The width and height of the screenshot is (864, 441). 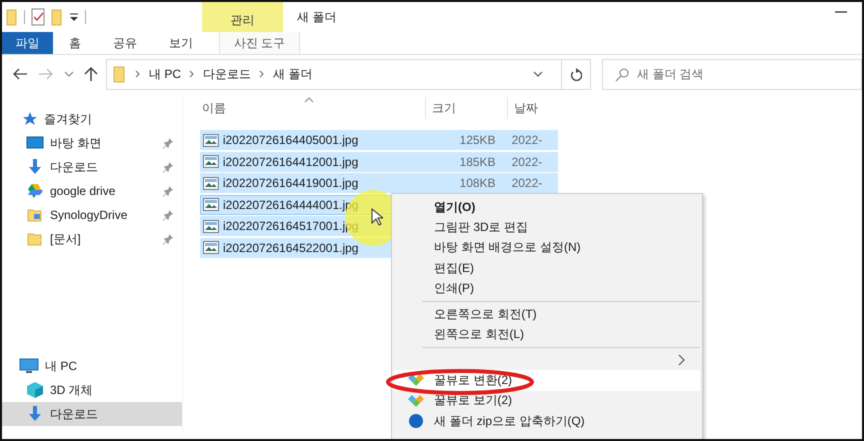 What do you see at coordinates (92, 119) in the screenshot?
I see `sidebar-item: 즐겨찾기` at bounding box center [92, 119].